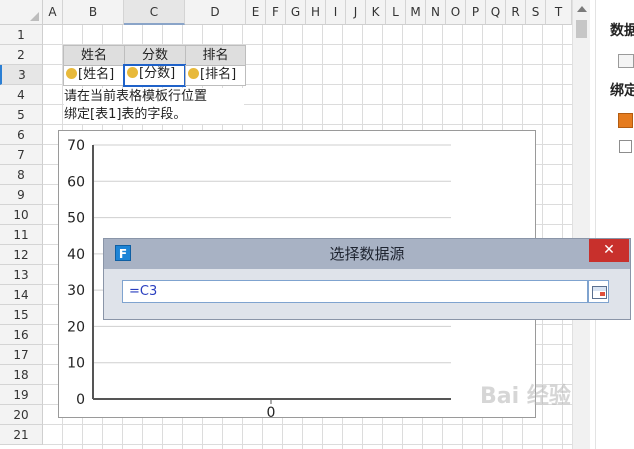 This screenshot has height=449, width=634. Describe the element at coordinates (625, 146) in the screenshot. I see `option-checkbox` at that location.